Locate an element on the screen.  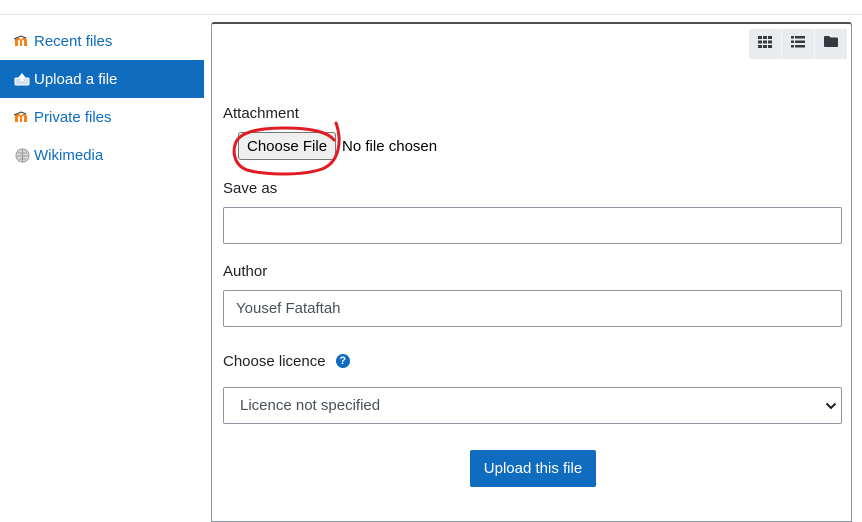
file-picker: Choose File No file chosen is located at coordinates (337, 146).